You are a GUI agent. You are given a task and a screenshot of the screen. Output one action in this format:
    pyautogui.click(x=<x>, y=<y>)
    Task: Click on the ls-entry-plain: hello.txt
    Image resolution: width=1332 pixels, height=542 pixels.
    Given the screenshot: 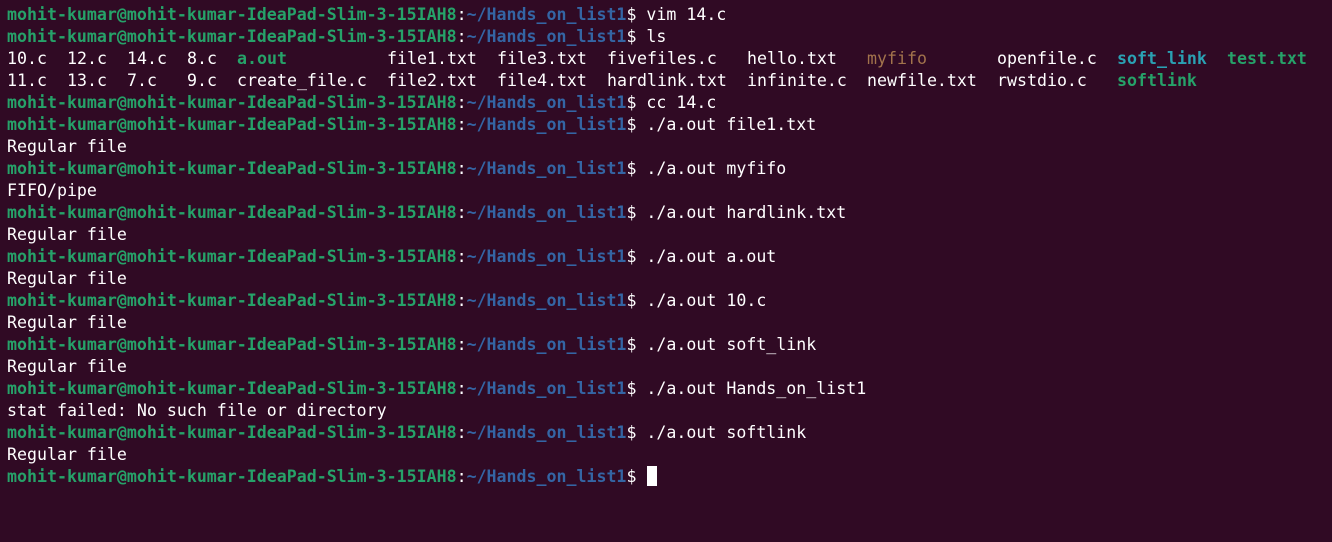 What is the action you would take?
    pyautogui.click(x=792, y=58)
    